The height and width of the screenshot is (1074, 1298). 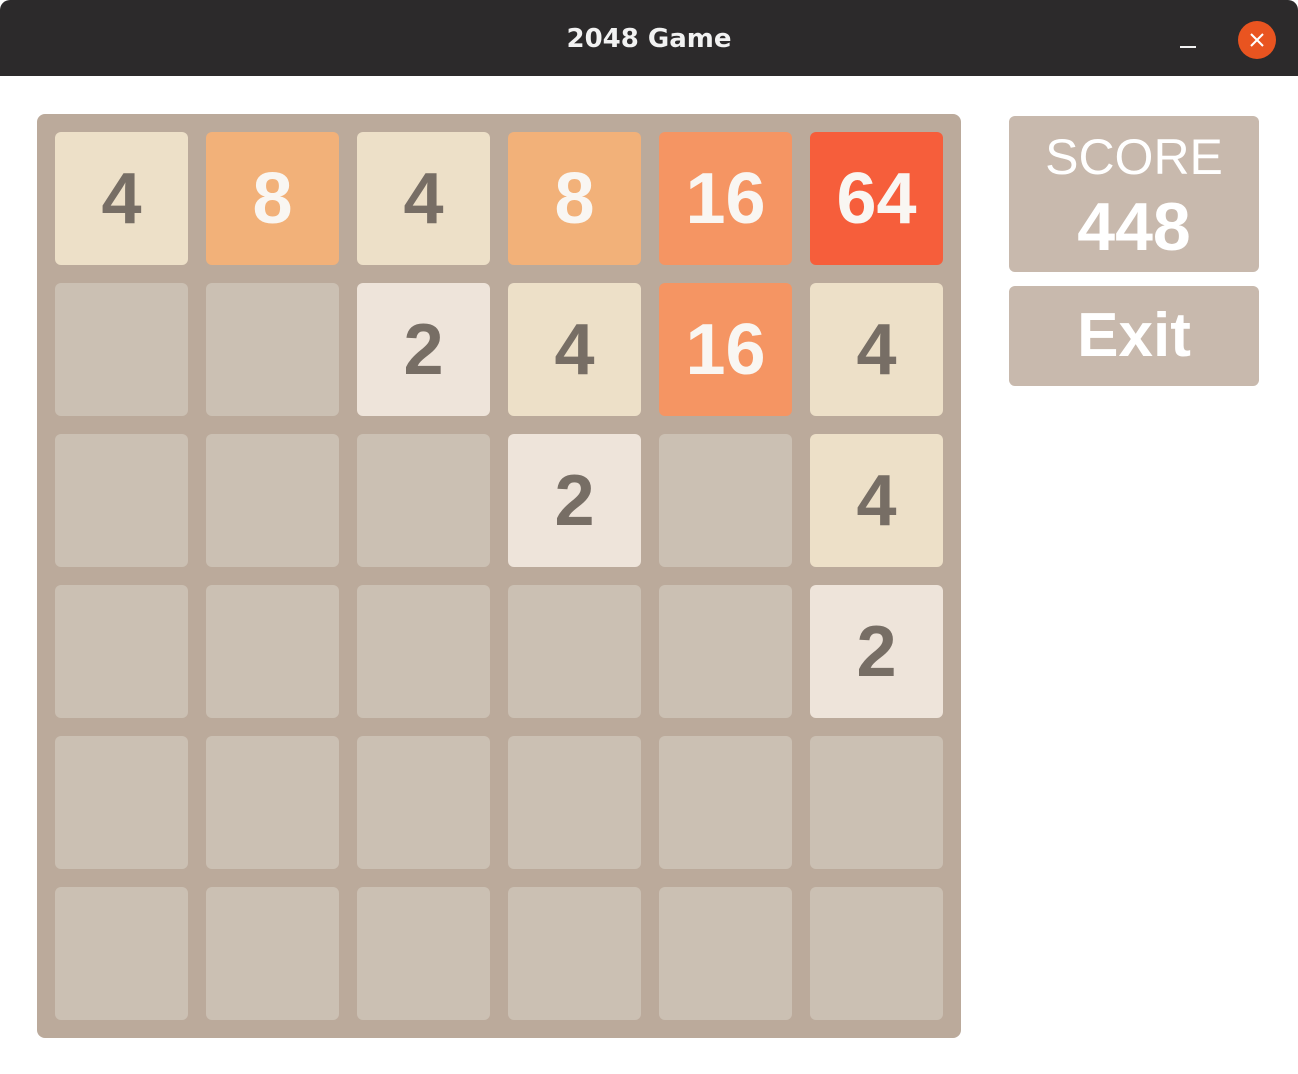 I want to click on close-icon, so click(x=1257, y=40).